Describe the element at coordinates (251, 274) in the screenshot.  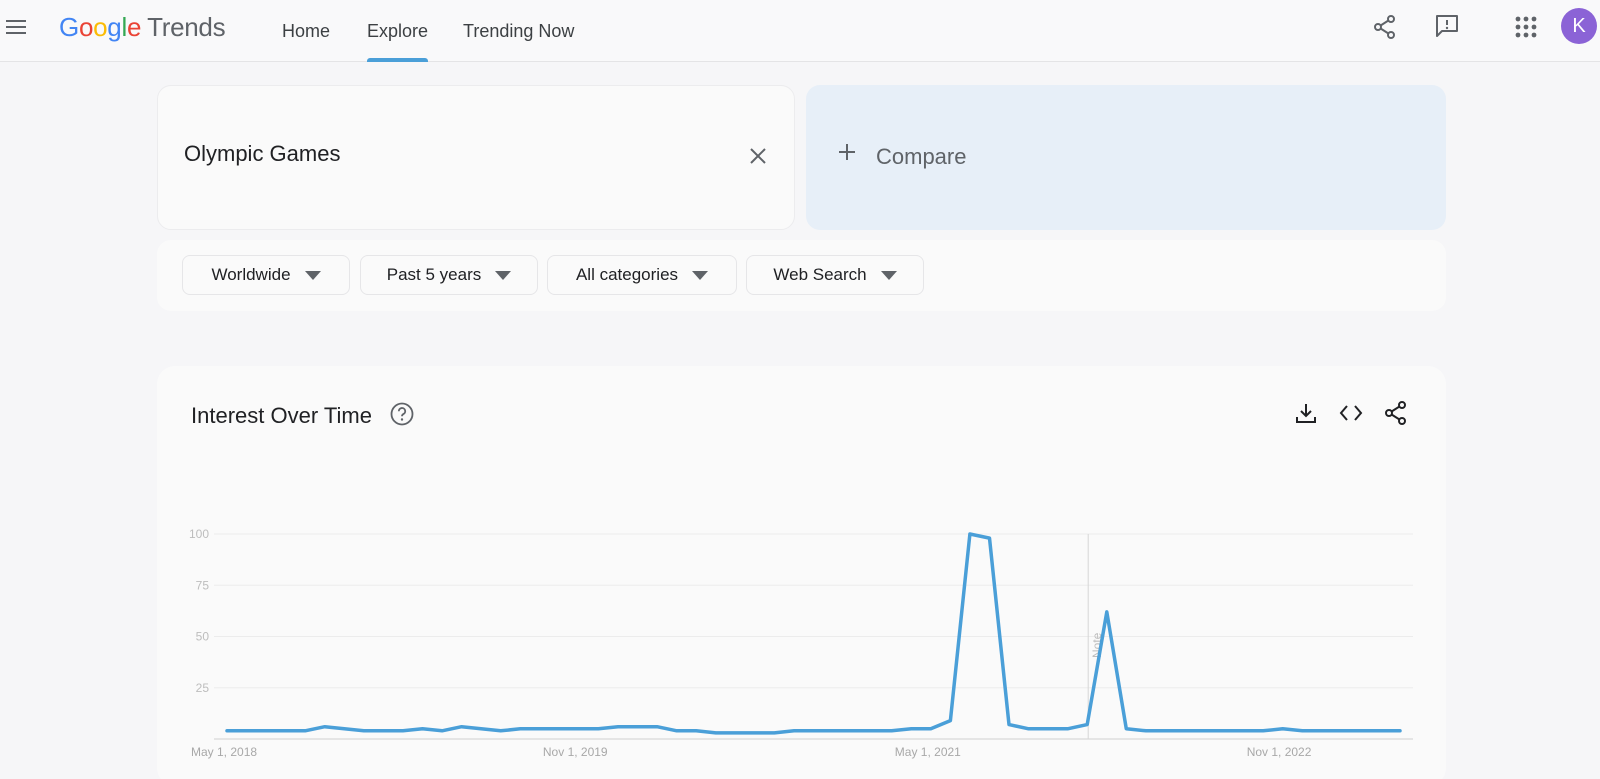
I see `region-filter-label: Worldwide` at that location.